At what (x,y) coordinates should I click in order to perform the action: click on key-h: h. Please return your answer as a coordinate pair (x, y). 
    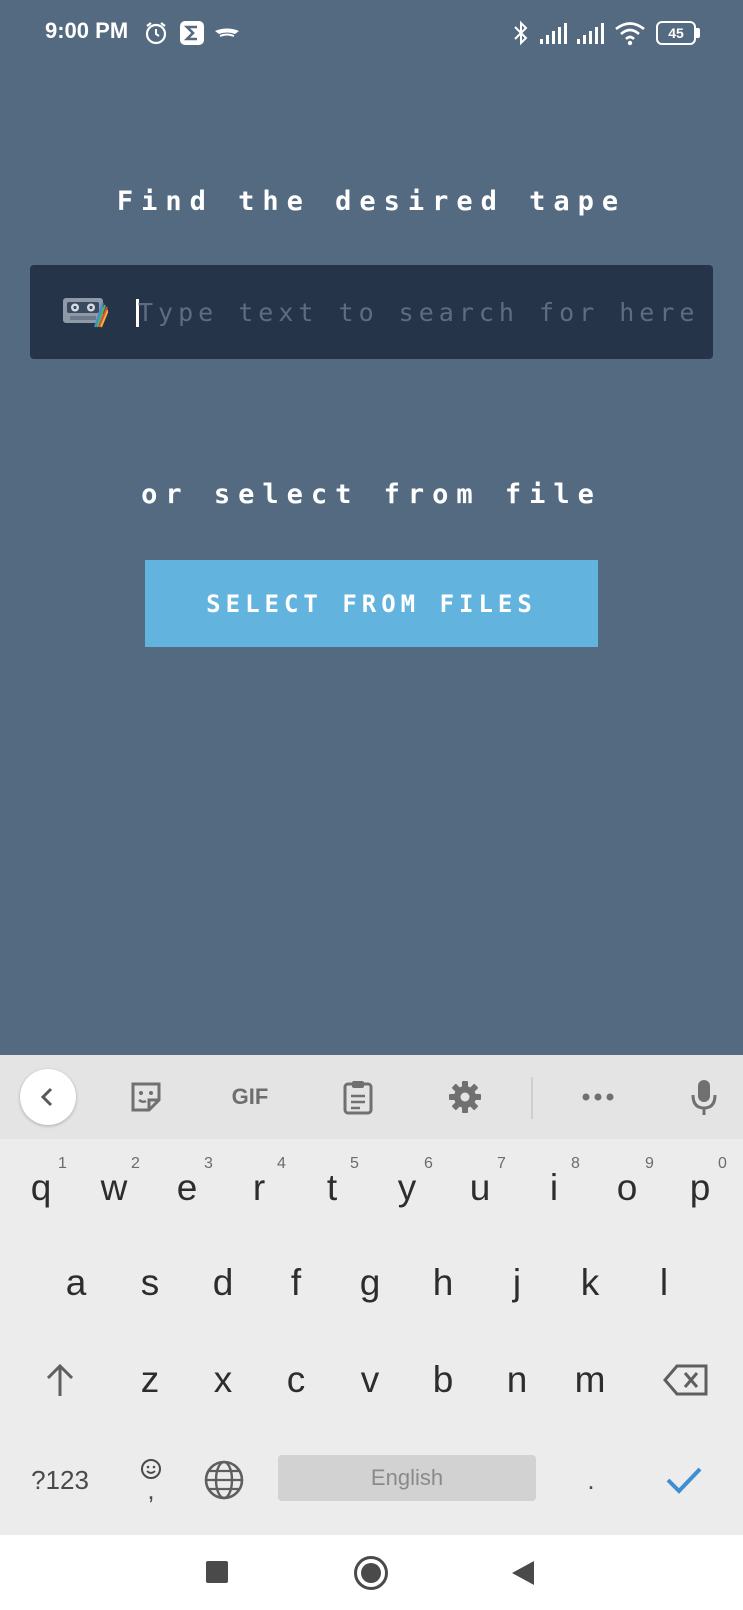
    Looking at the image, I should click on (443, 1283).